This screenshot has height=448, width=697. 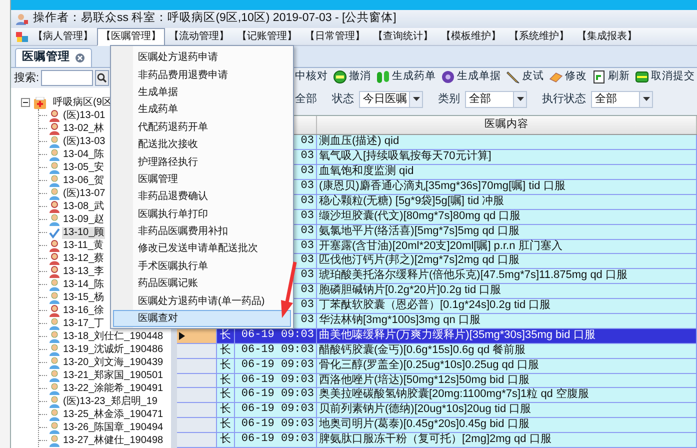 I want to click on menu-item: 非药品费用退费申请, so click(x=202, y=75).